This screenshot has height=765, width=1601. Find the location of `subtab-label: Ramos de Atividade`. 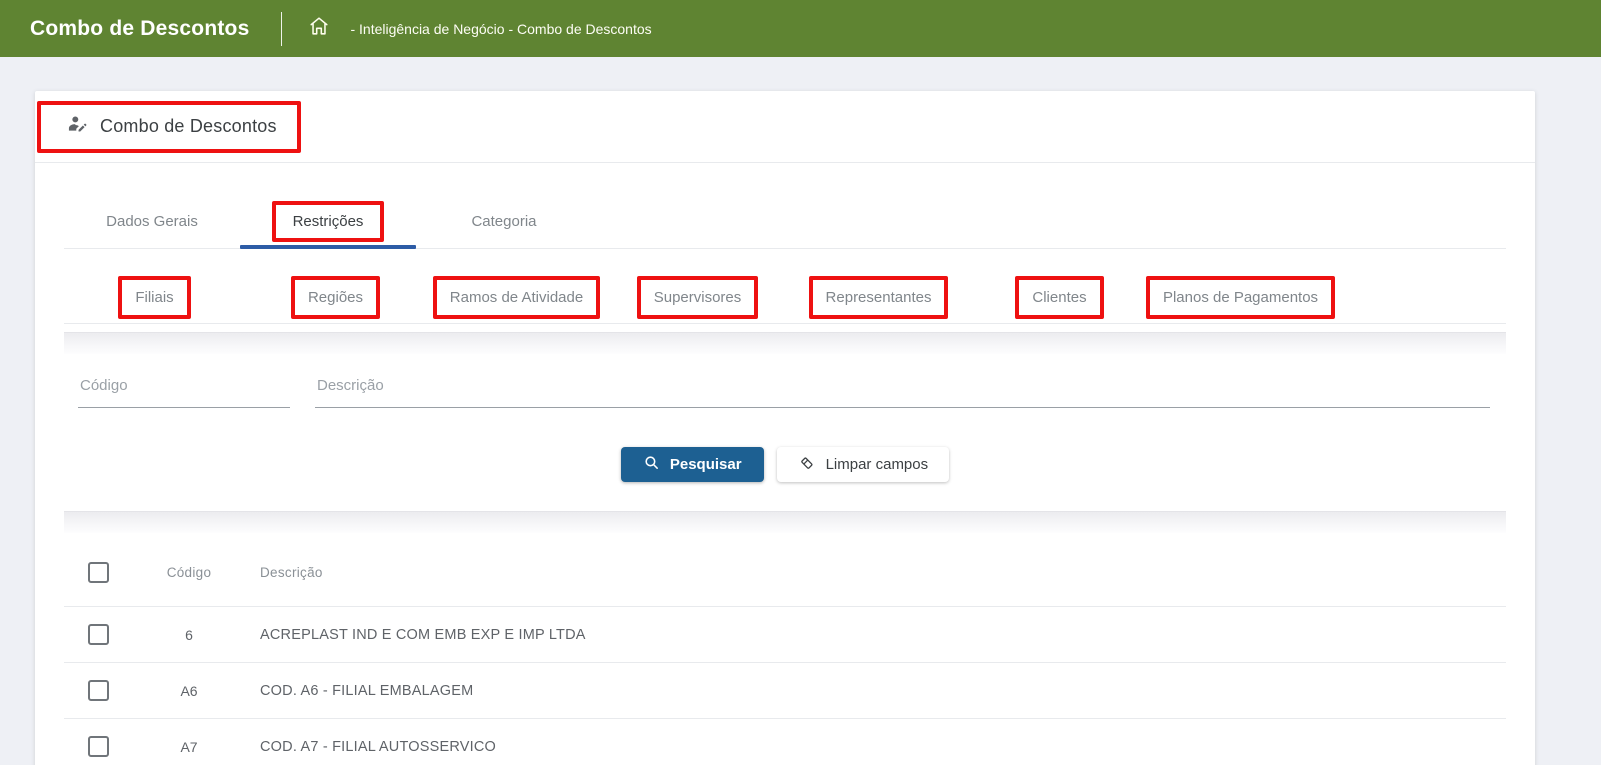

subtab-label: Ramos de Atividade is located at coordinates (516, 297).